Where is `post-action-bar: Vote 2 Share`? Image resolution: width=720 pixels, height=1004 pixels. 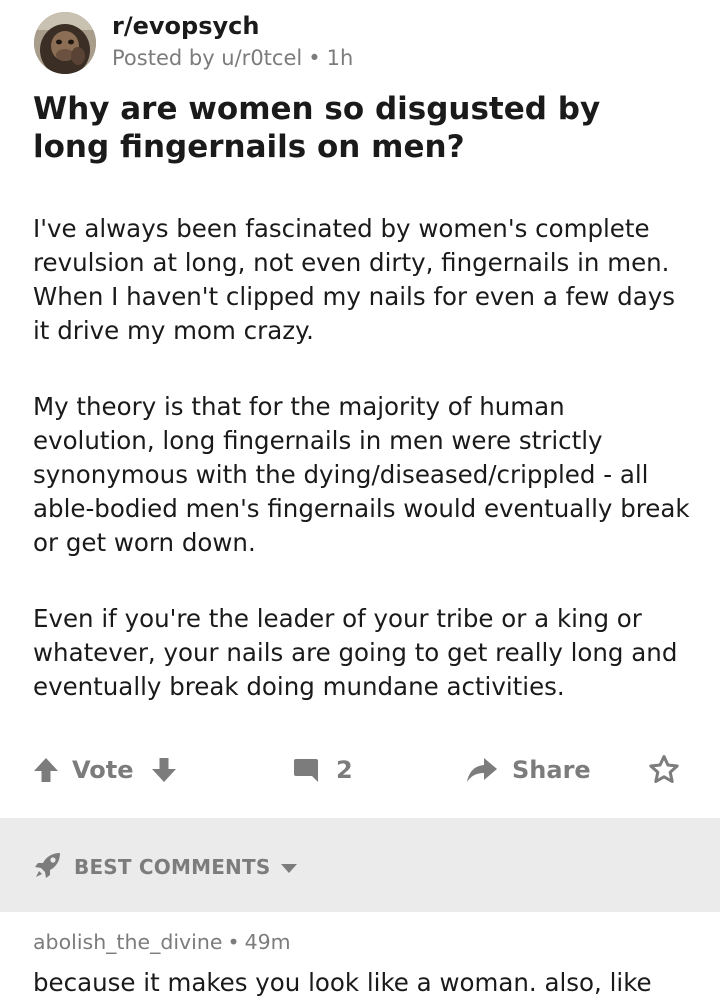
post-action-bar: Vote 2 Share is located at coordinates (360, 770).